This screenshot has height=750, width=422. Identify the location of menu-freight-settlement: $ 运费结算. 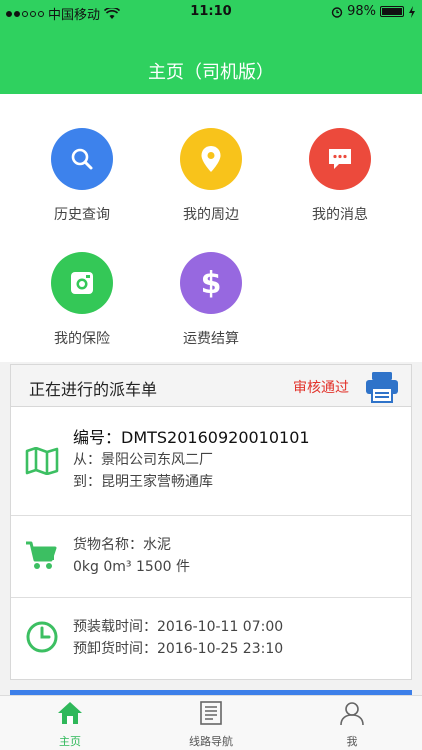
(211, 300).